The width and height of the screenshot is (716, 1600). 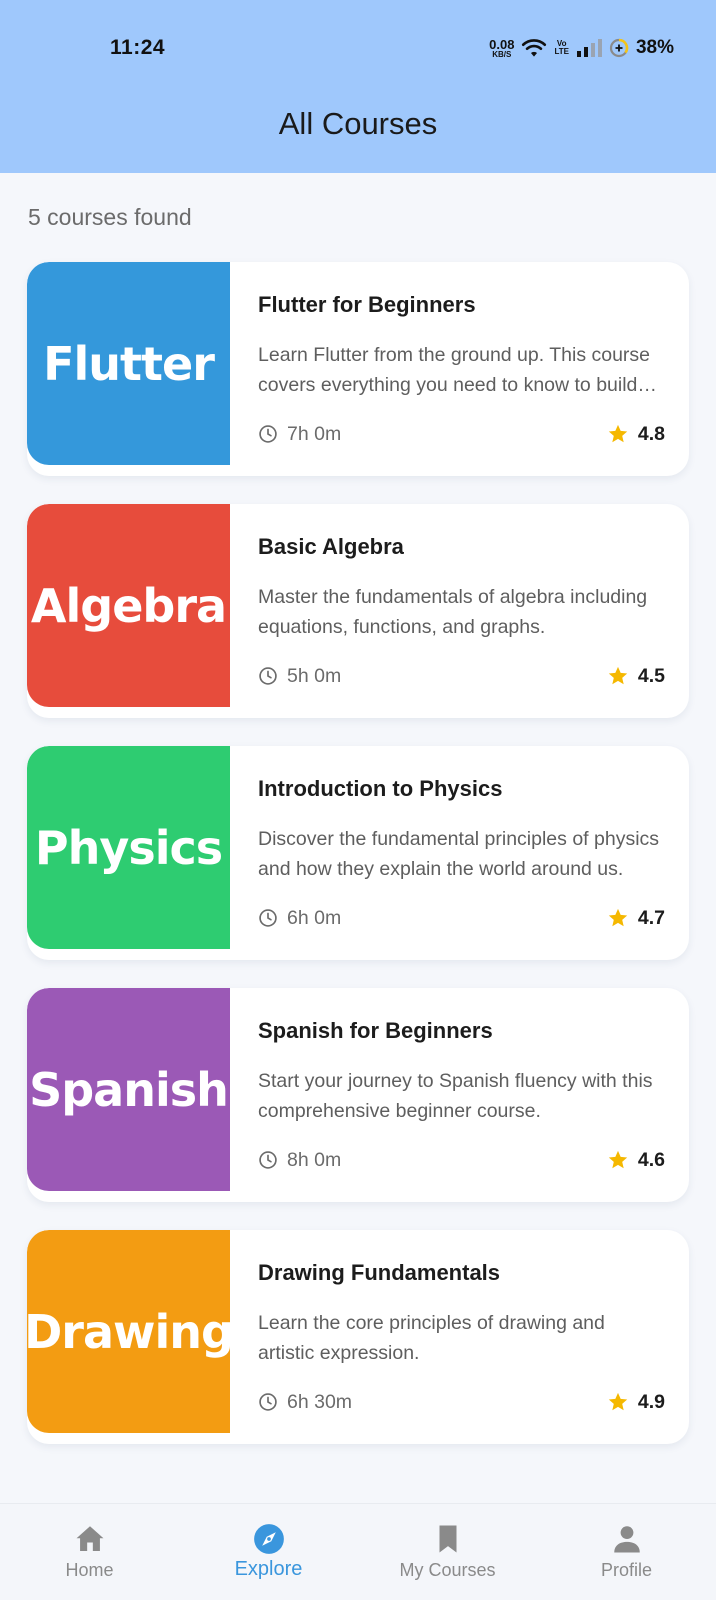 What do you see at coordinates (626, 1570) in the screenshot?
I see `nav-profile-label: Profile` at bounding box center [626, 1570].